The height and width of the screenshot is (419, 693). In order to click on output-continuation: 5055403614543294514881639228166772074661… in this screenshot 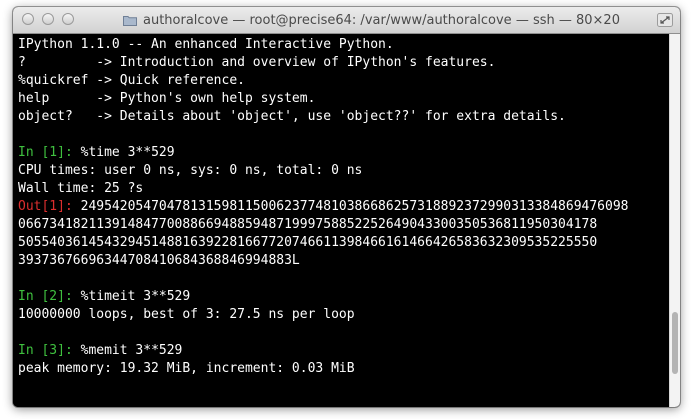, I will do `click(308, 242)`.